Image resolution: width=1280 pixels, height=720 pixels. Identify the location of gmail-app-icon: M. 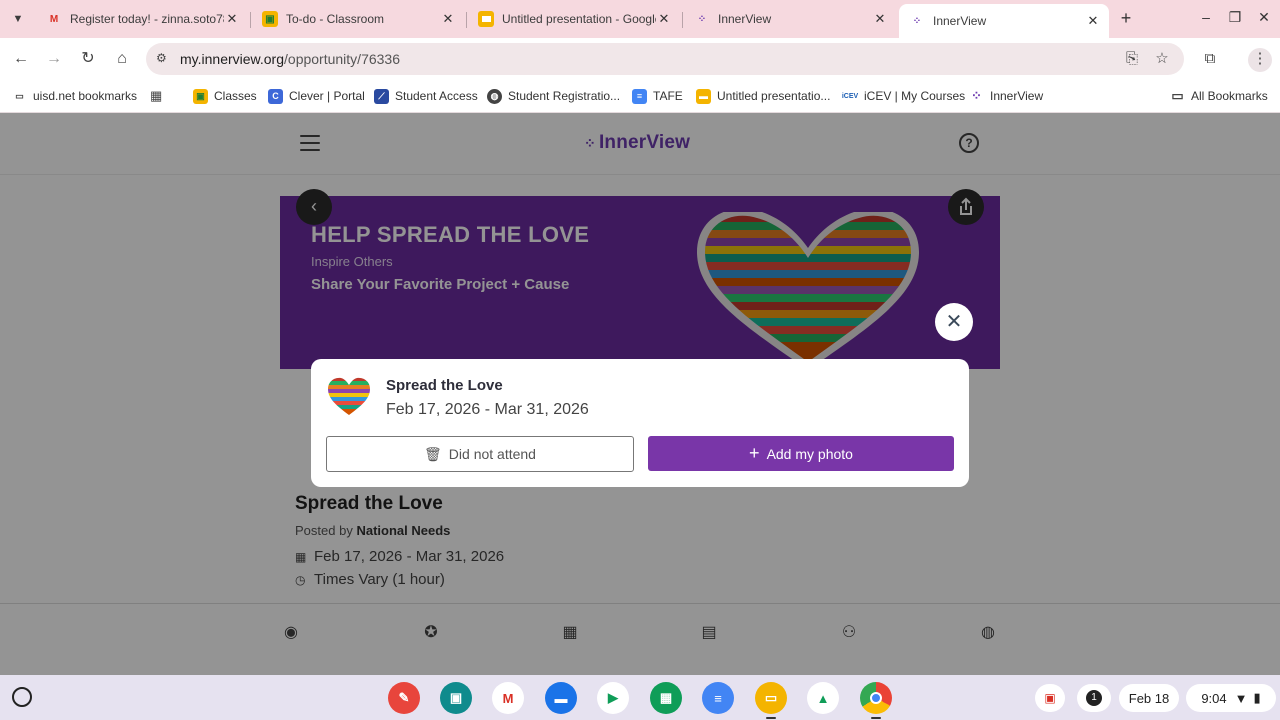
(508, 698).